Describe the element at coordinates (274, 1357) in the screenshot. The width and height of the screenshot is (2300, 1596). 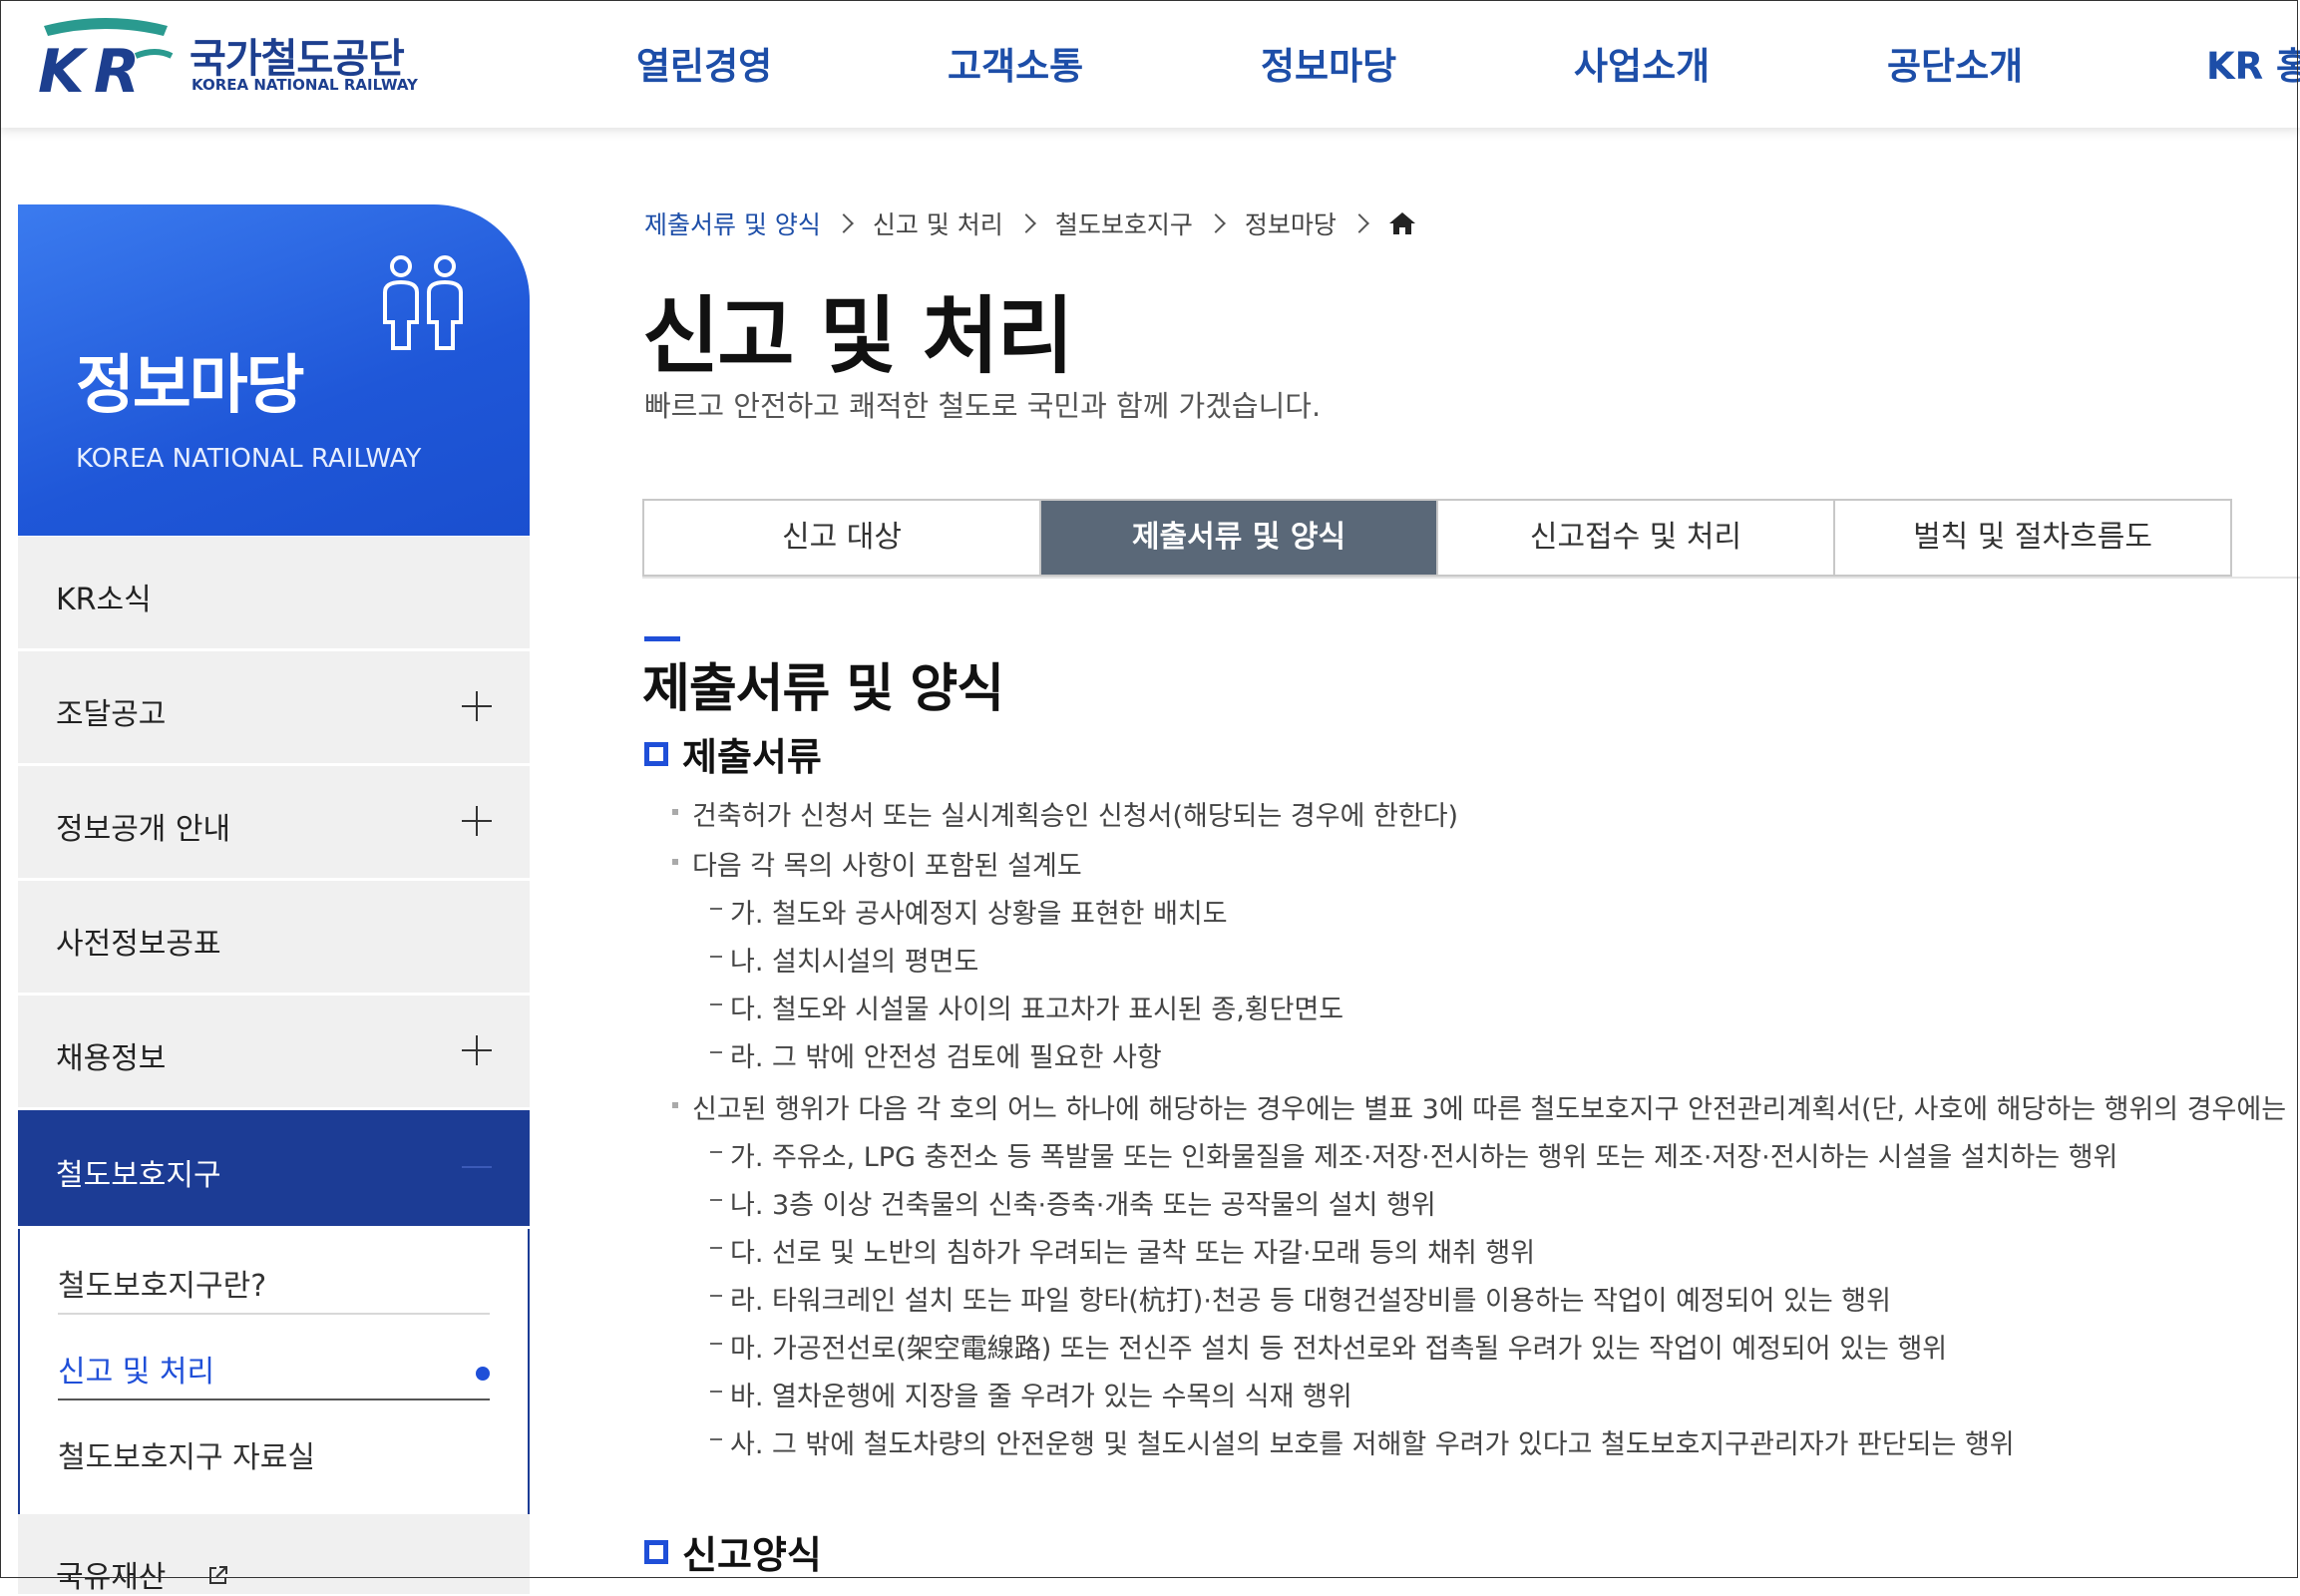
I see `submenu-item-report: 신고 및 처리` at that location.